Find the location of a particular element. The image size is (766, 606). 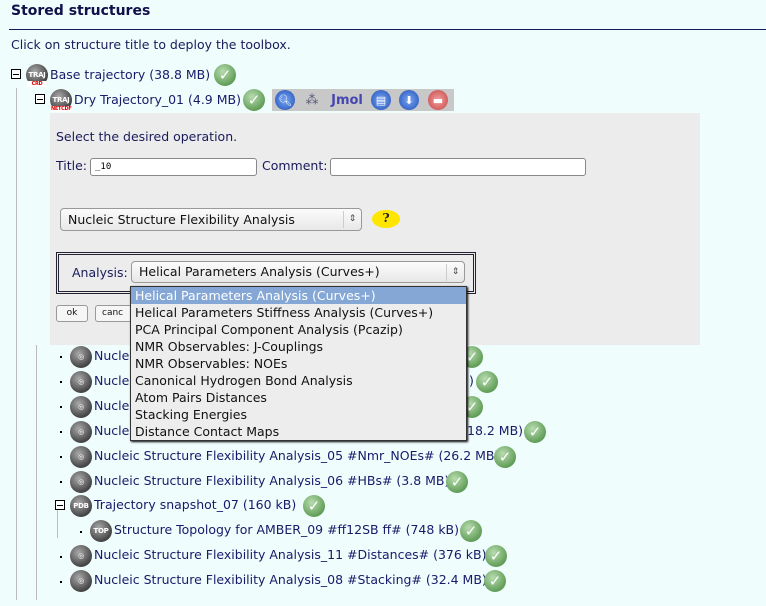

pdb-file-icon: PDB is located at coordinates (81, 506).